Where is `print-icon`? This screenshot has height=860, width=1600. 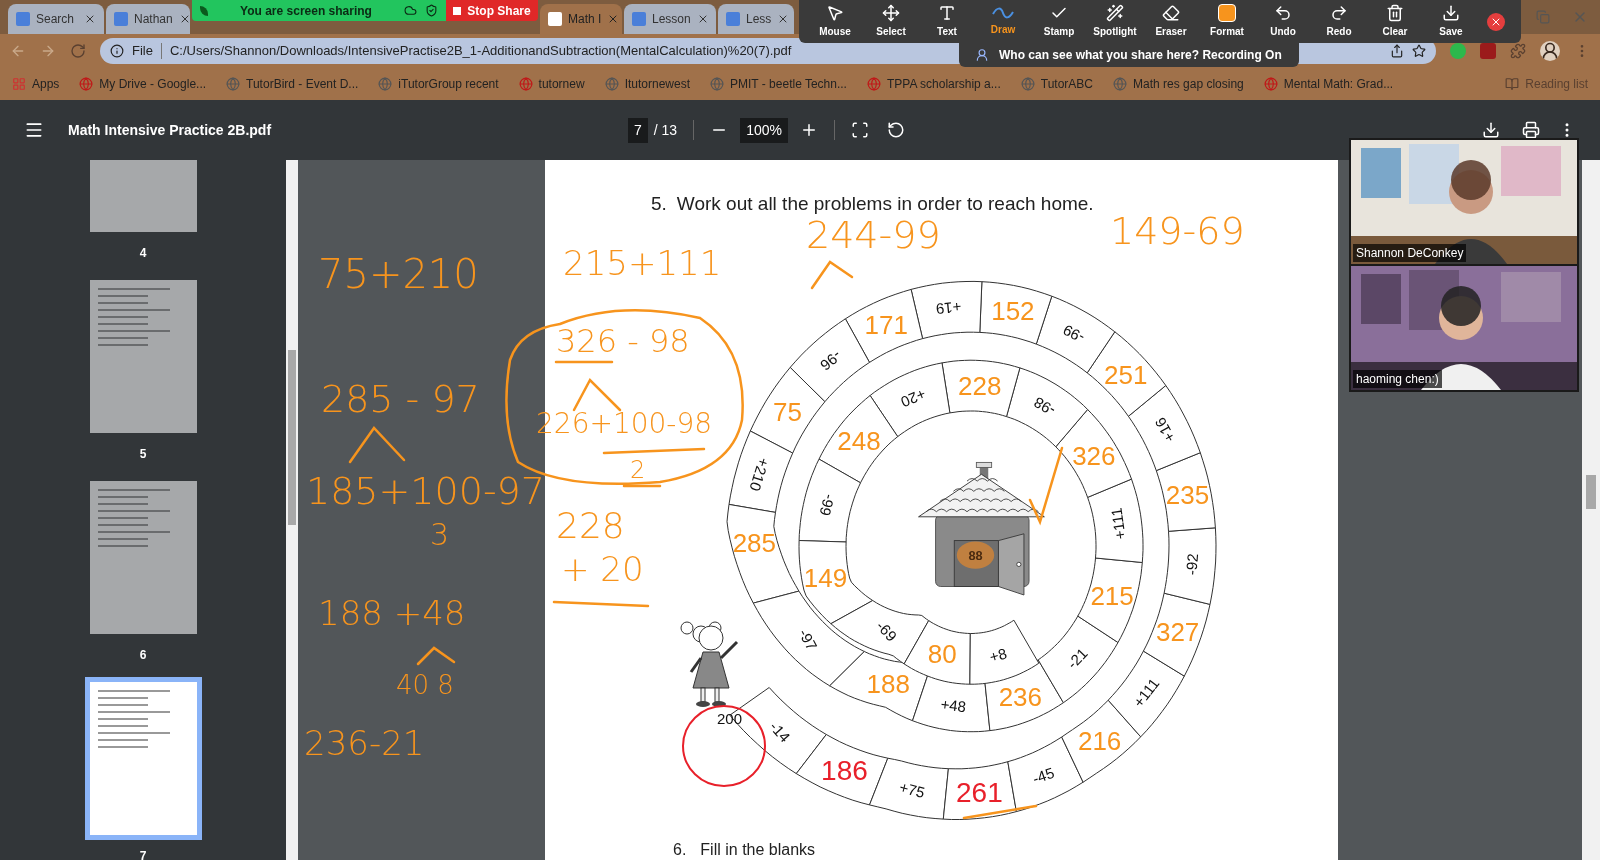 print-icon is located at coordinates (1531, 130).